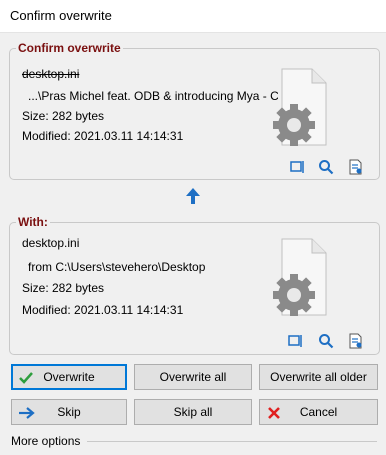 Image resolution: width=386 pixels, height=455 pixels. I want to click on divider, so click(232, 441).